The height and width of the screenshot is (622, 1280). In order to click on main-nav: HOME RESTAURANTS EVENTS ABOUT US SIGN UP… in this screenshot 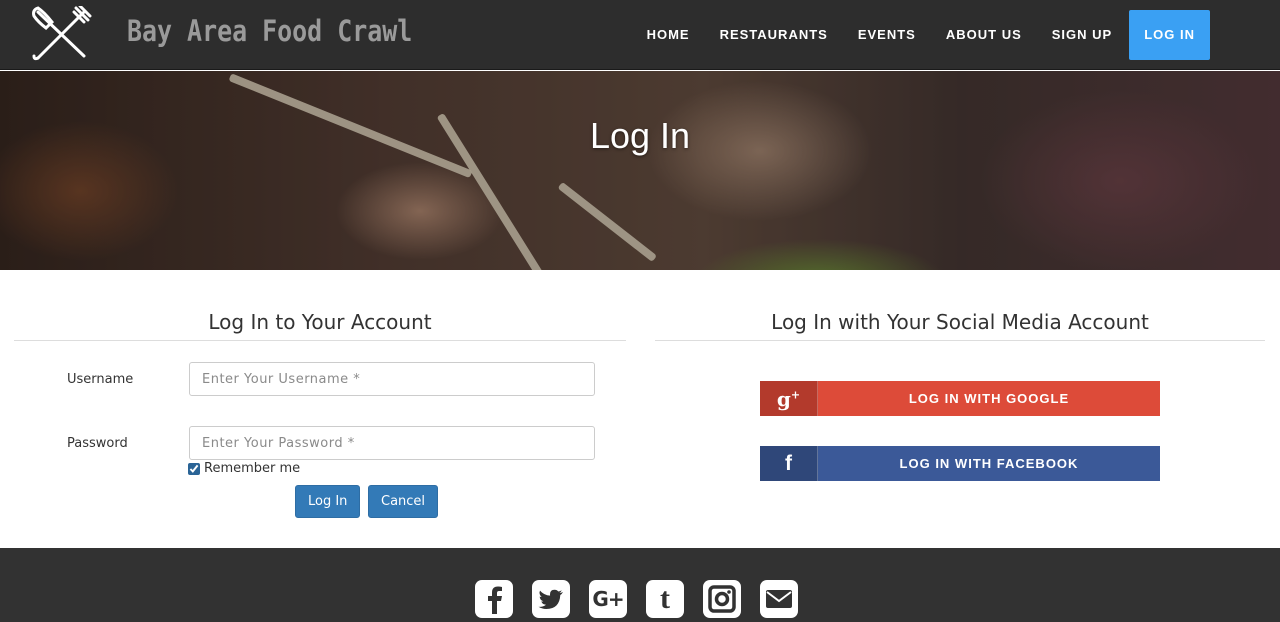, I will do `click(921, 35)`.